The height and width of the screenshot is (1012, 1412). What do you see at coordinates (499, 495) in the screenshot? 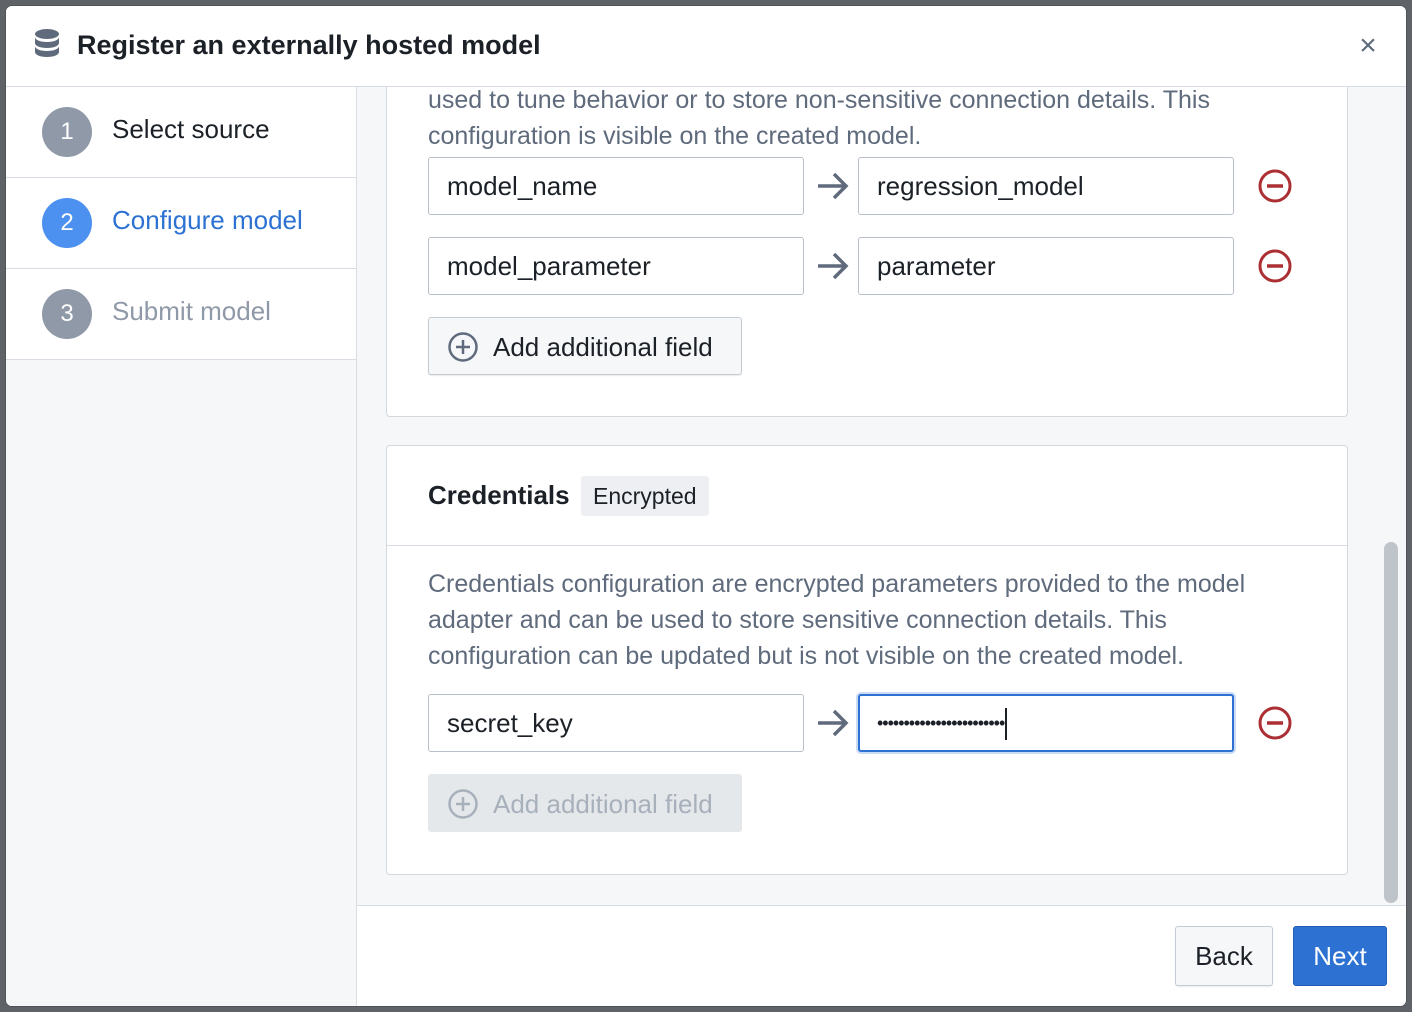
I see `credentials-title: Credentials` at bounding box center [499, 495].